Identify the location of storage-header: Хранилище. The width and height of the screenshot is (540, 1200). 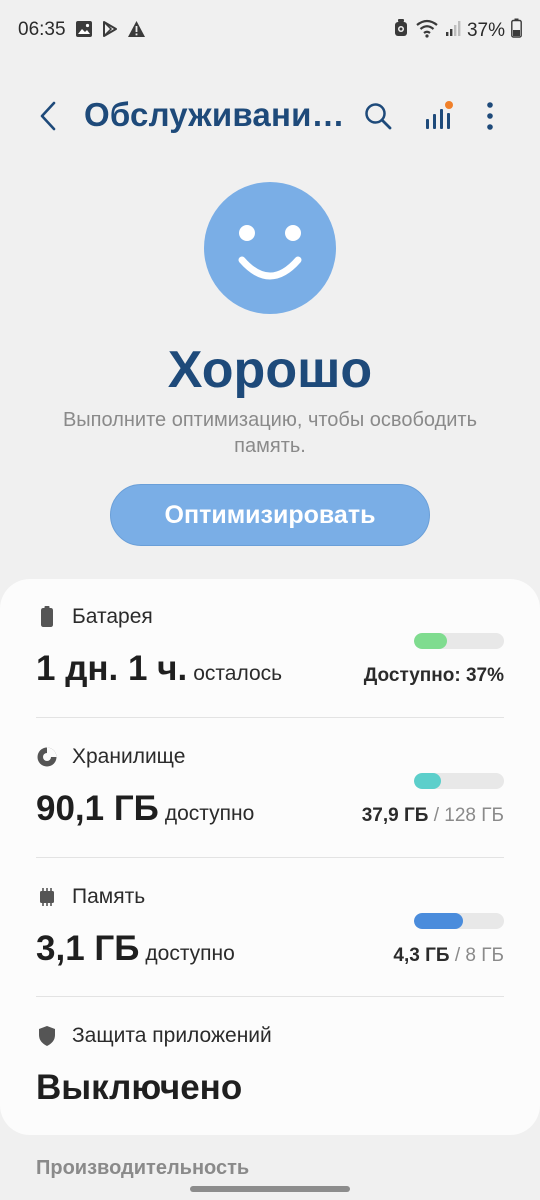
(110, 757).